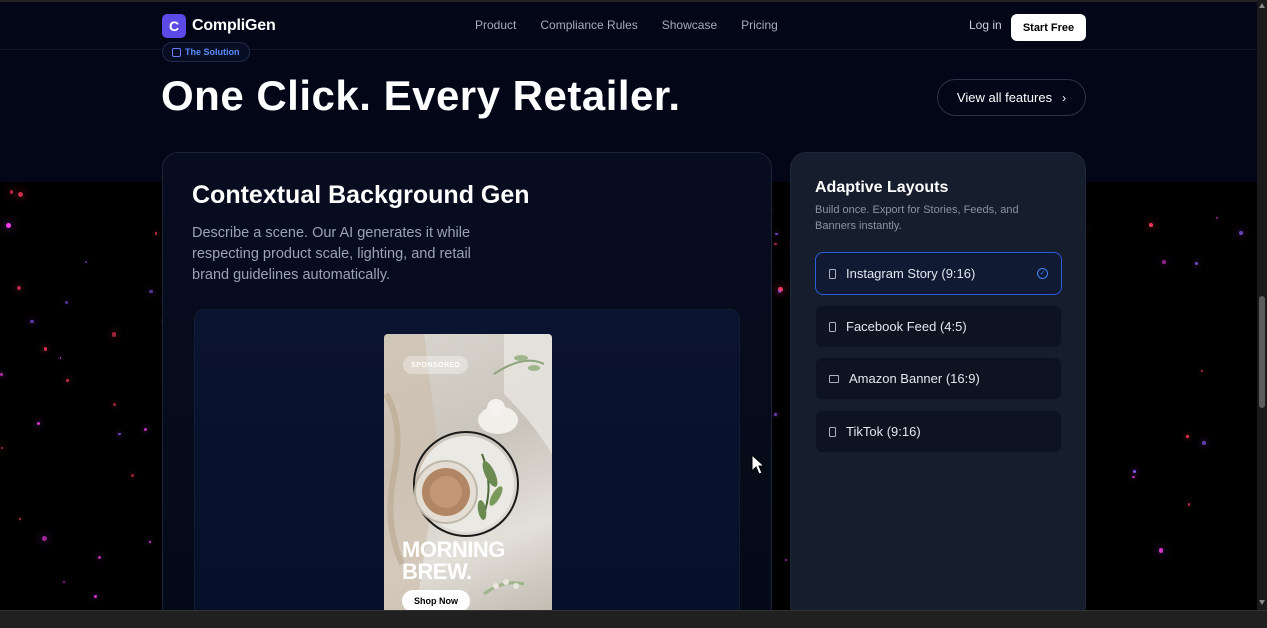  What do you see at coordinates (436, 601) in the screenshot?
I see `shop-now-button: Shop Now` at bounding box center [436, 601].